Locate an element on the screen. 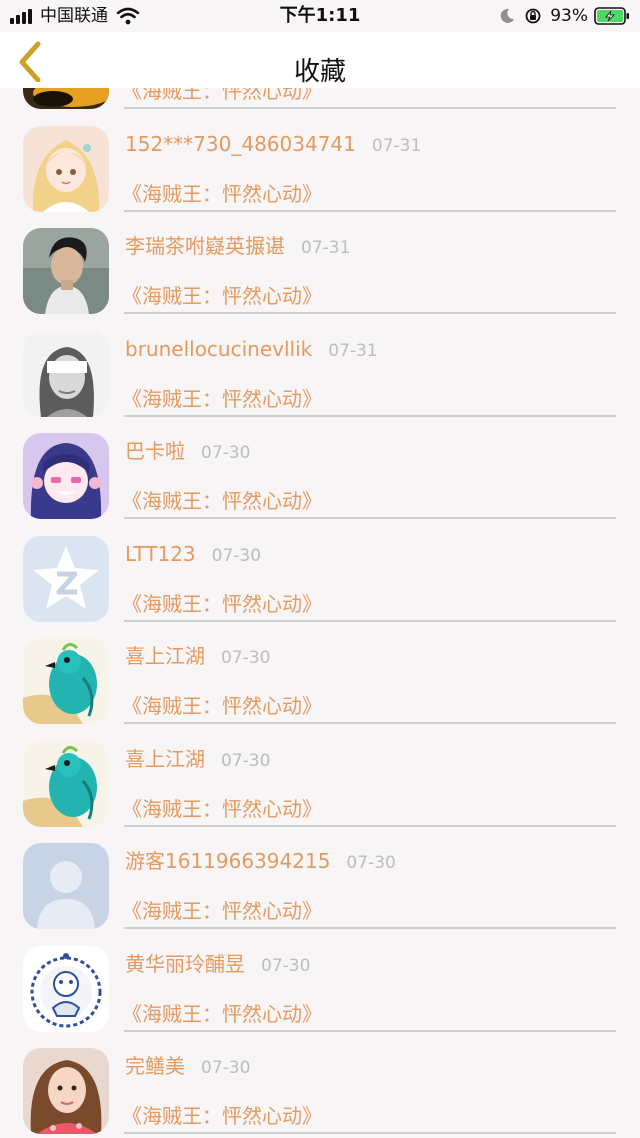 This screenshot has width=640, height=1138. rotation-lock-icon is located at coordinates (533, 16).